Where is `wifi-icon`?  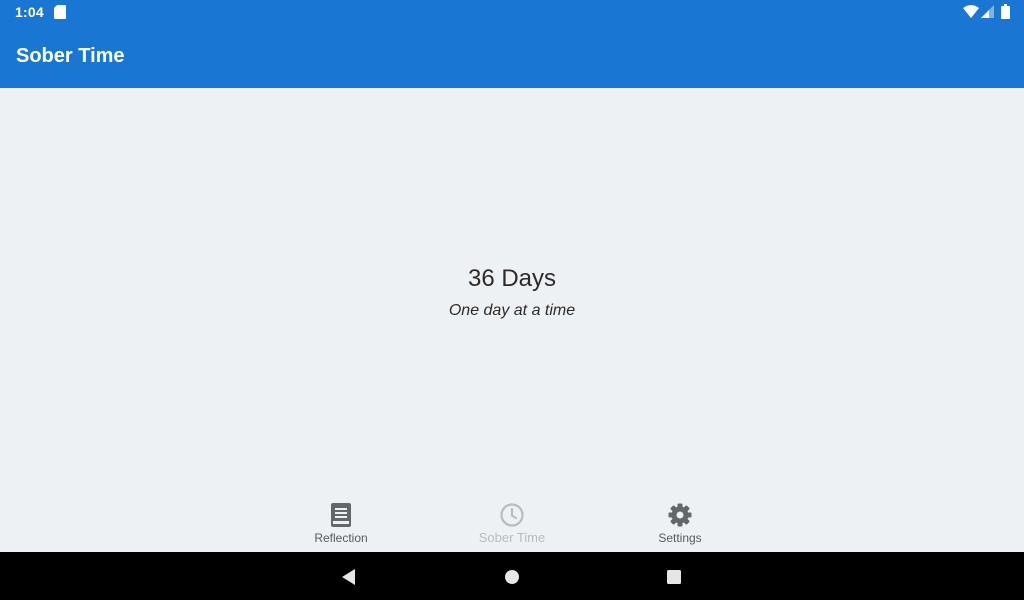
wifi-icon is located at coordinates (971, 11).